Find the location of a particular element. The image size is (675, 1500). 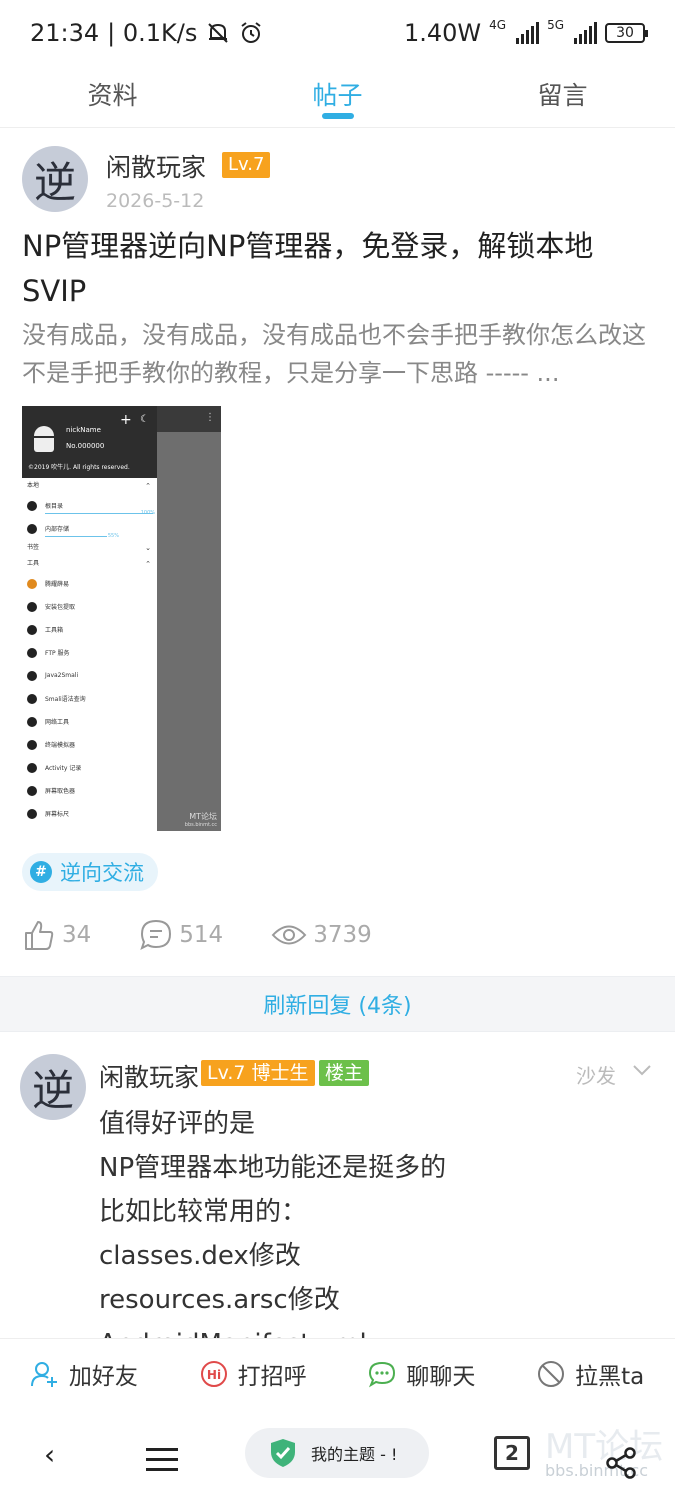

topic-tag-label: 逆向交流 is located at coordinates (102, 873).